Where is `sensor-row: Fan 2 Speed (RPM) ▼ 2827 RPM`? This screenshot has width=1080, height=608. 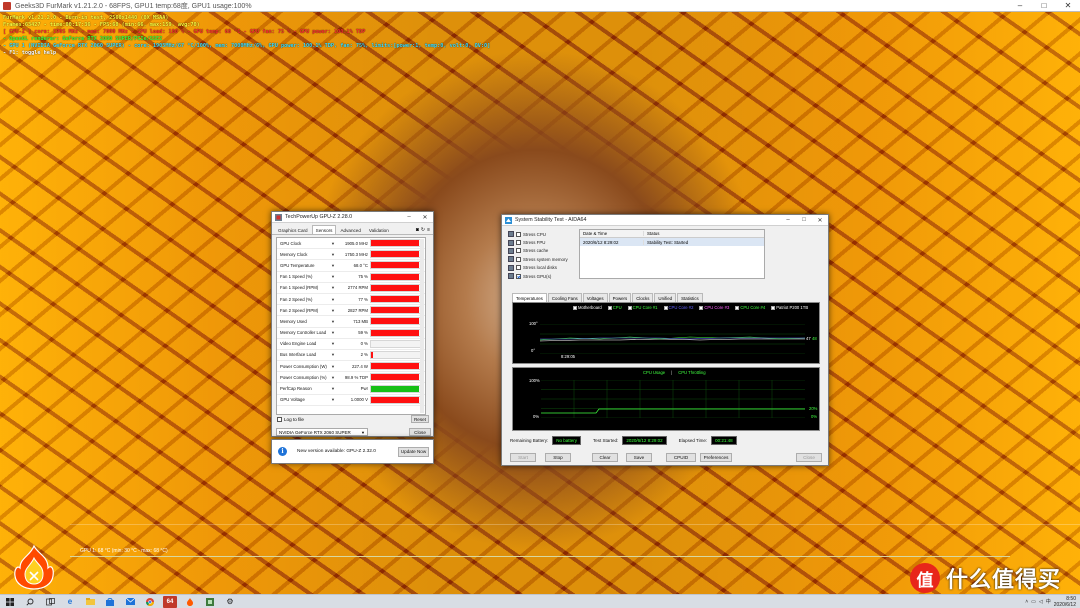
sensor-row: Fan 2 Speed (RPM) ▼ 2827 RPM is located at coordinates (351, 311).